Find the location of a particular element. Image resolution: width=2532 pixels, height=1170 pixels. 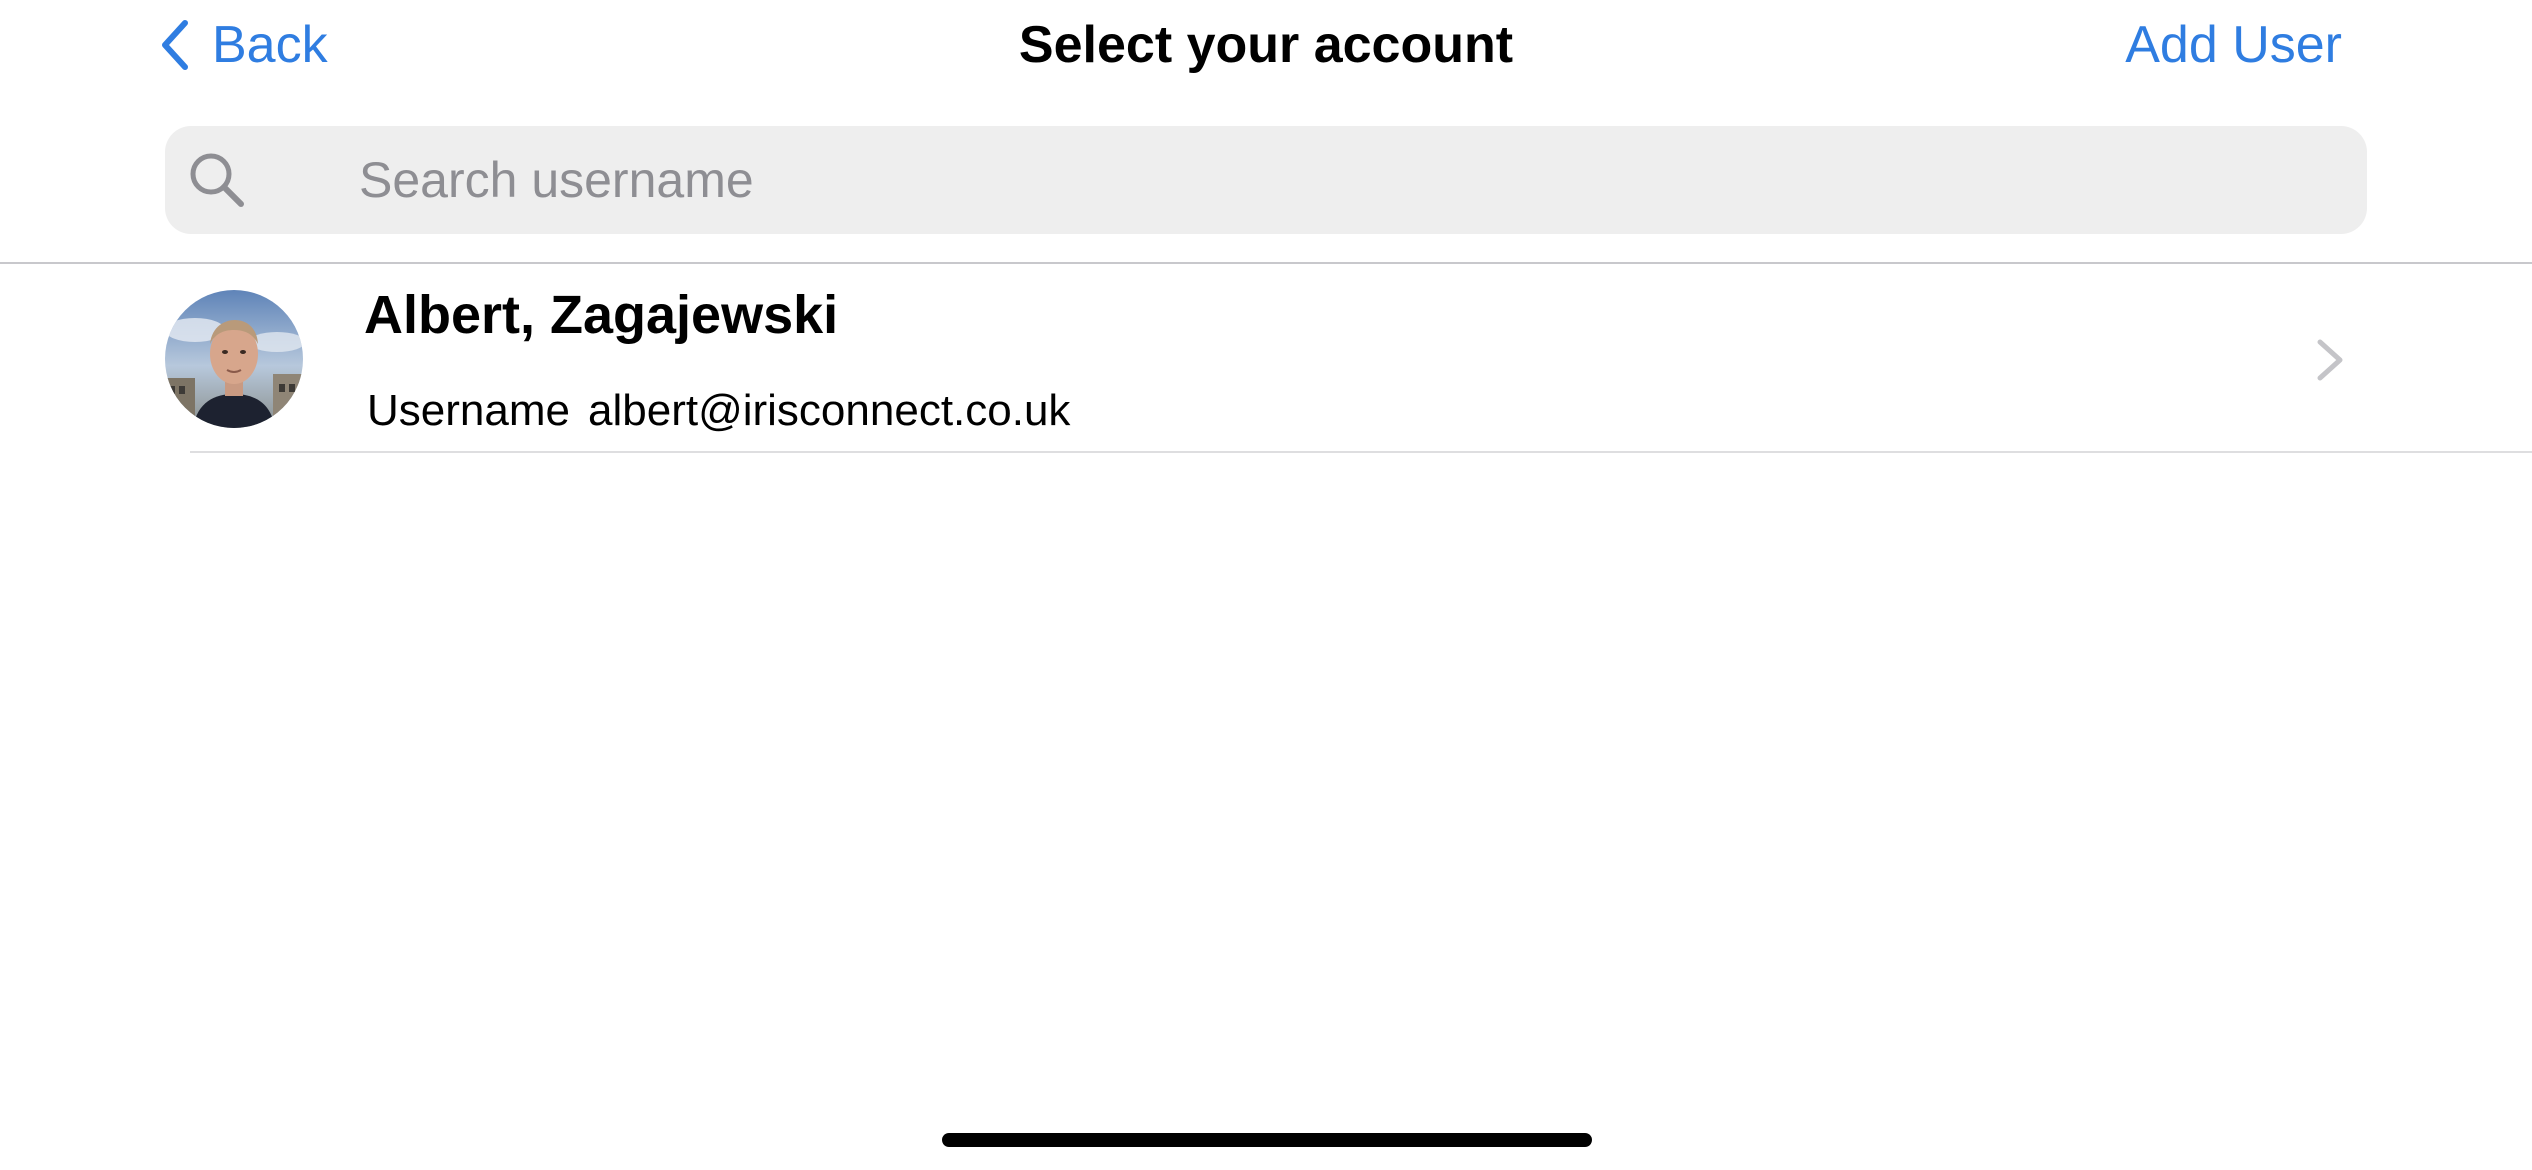

chevron-right-icon is located at coordinates (2330, 360).